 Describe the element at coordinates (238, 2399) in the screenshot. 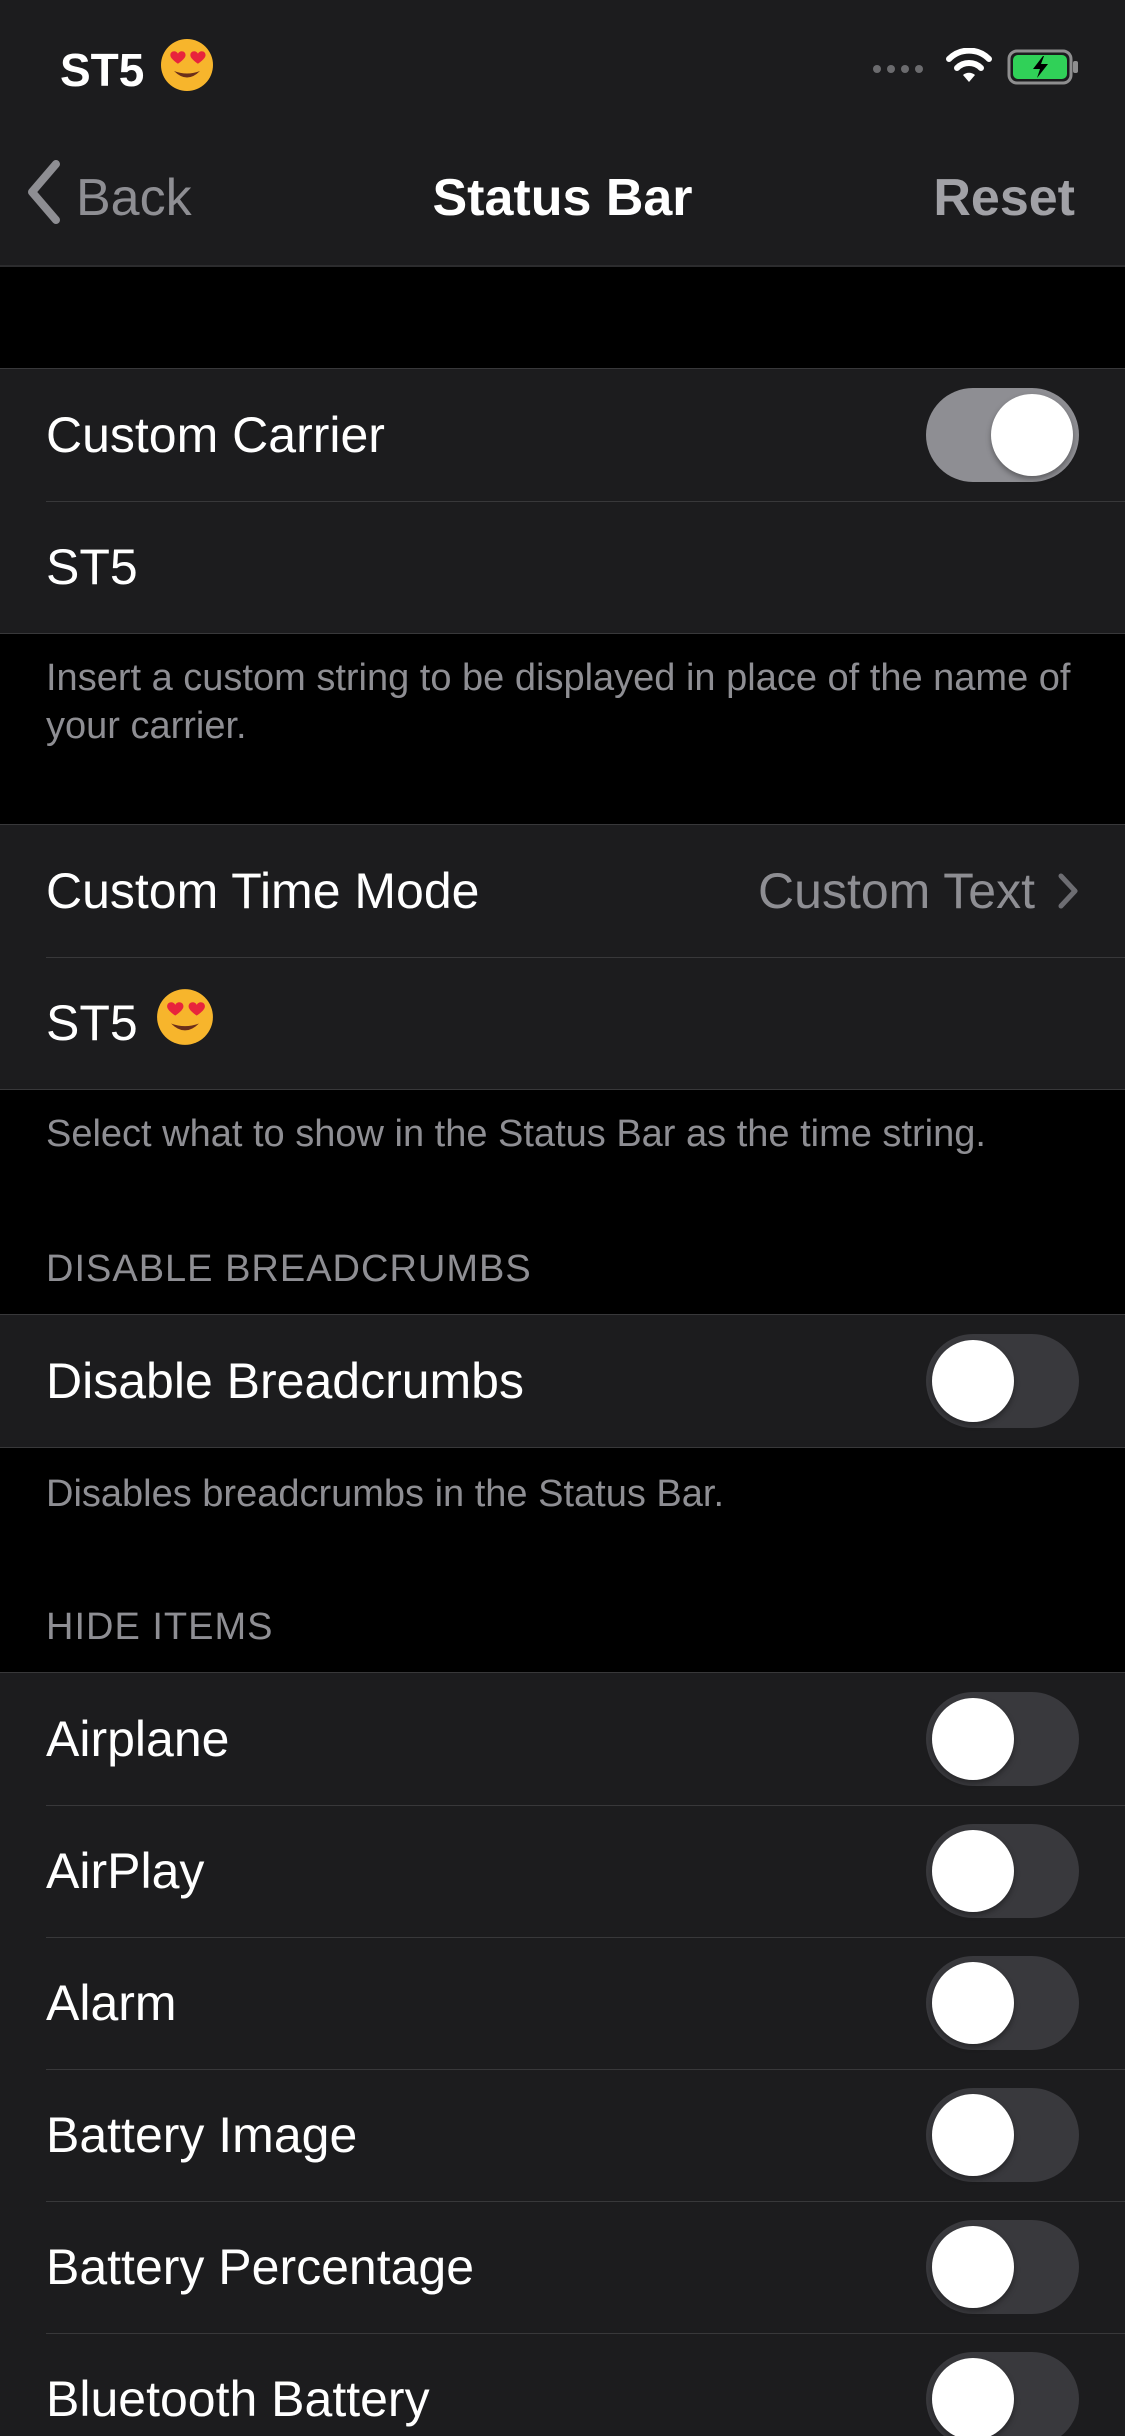

I see `hide-item-label: Bluetooth Battery` at that location.